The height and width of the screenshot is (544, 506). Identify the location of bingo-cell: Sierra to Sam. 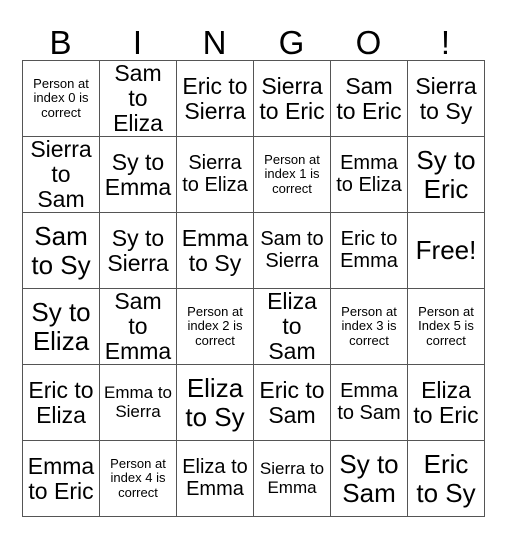
(61, 175).